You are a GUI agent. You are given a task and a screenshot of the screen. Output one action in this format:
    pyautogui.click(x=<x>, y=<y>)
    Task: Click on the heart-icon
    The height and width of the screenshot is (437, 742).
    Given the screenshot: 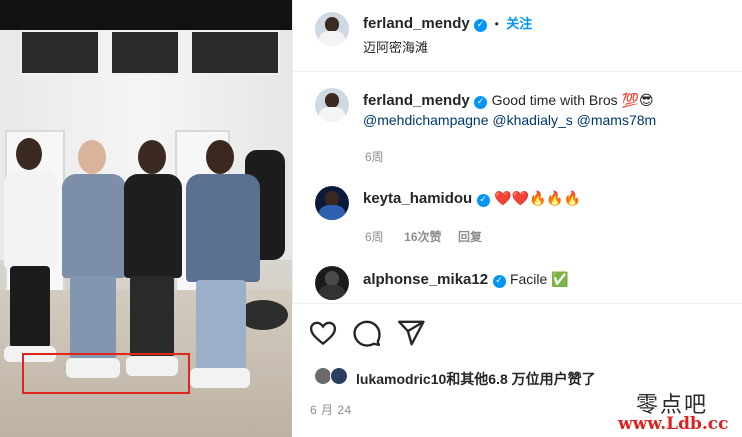 What is the action you would take?
    pyautogui.click(x=323, y=333)
    